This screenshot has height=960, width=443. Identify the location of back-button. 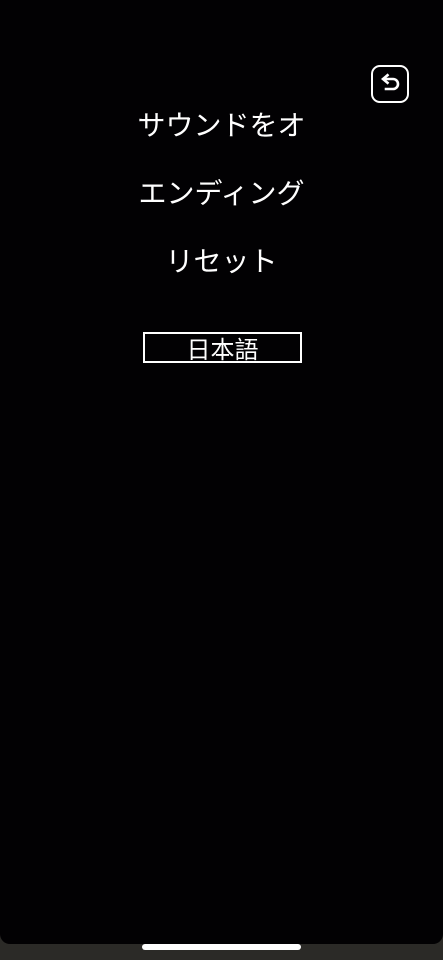
(390, 84).